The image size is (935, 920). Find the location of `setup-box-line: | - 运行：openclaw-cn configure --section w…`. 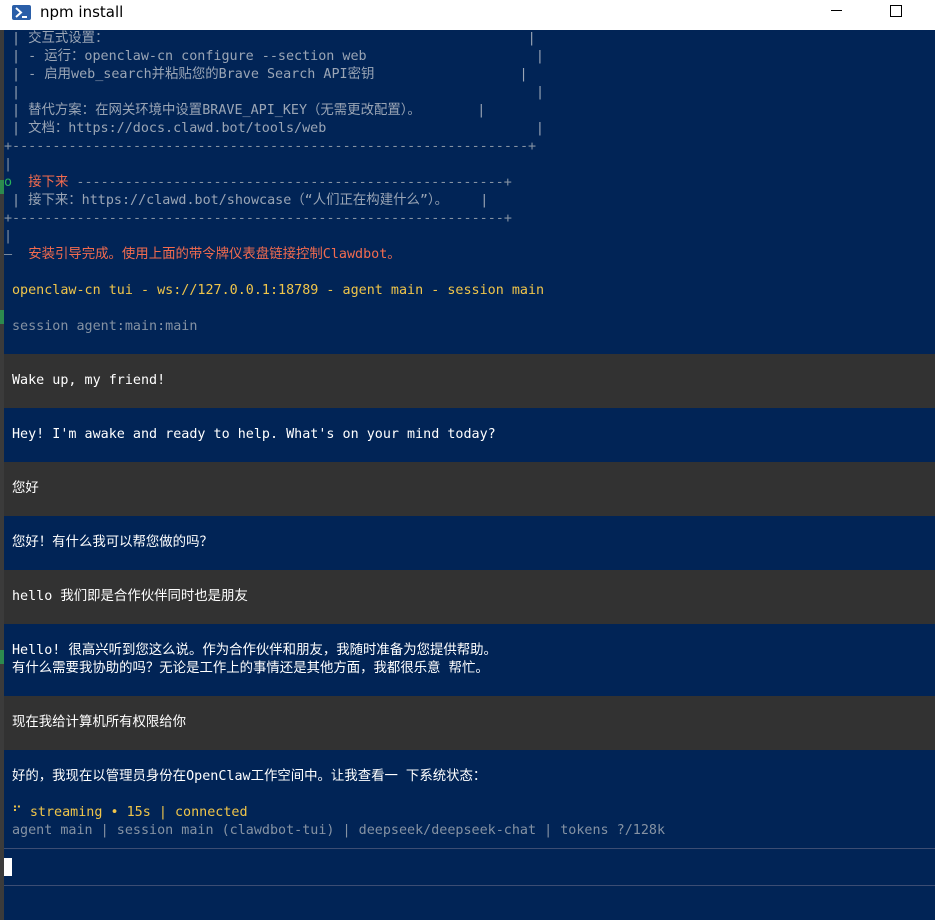

setup-box-line: | - 运行：openclaw-cn configure --section w… is located at coordinates (278, 56).